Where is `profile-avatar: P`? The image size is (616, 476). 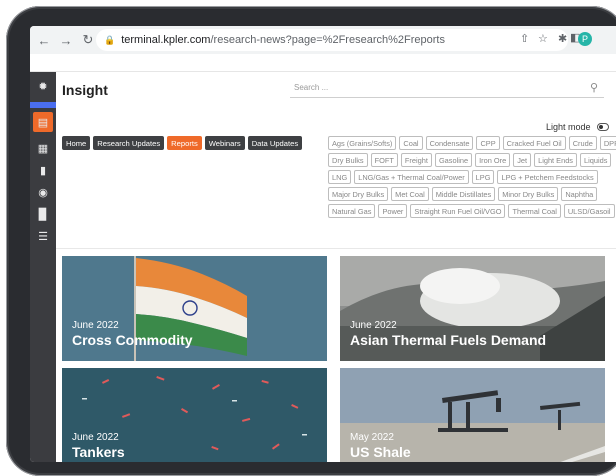
profile-avatar: P is located at coordinates (585, 39).